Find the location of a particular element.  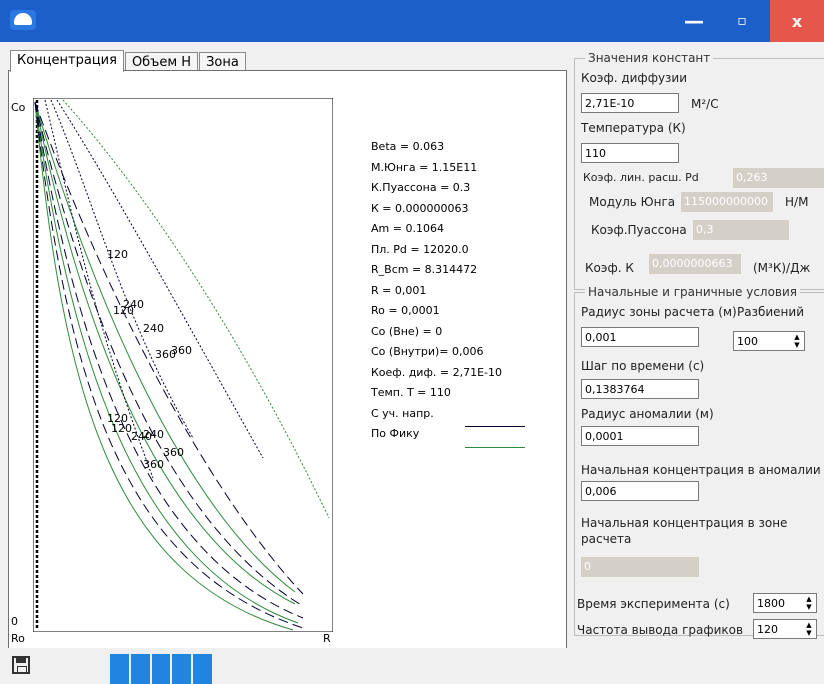

param-row: Am = 0.1064 is located at coordinates (407, 228).